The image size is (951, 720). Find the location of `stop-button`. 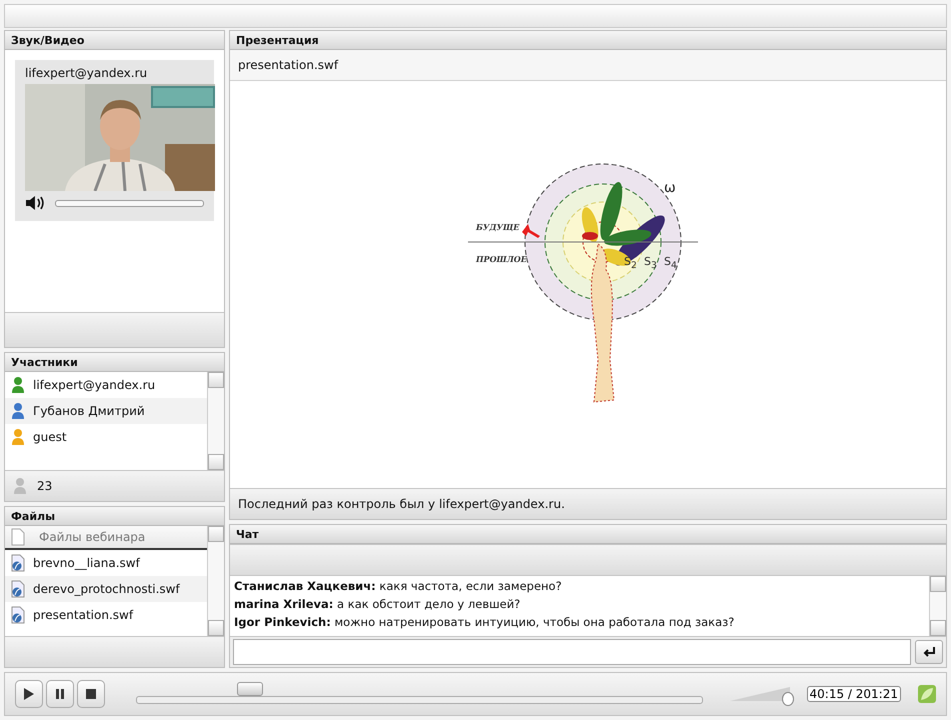

stop-button is located at coordinates (91, 694).